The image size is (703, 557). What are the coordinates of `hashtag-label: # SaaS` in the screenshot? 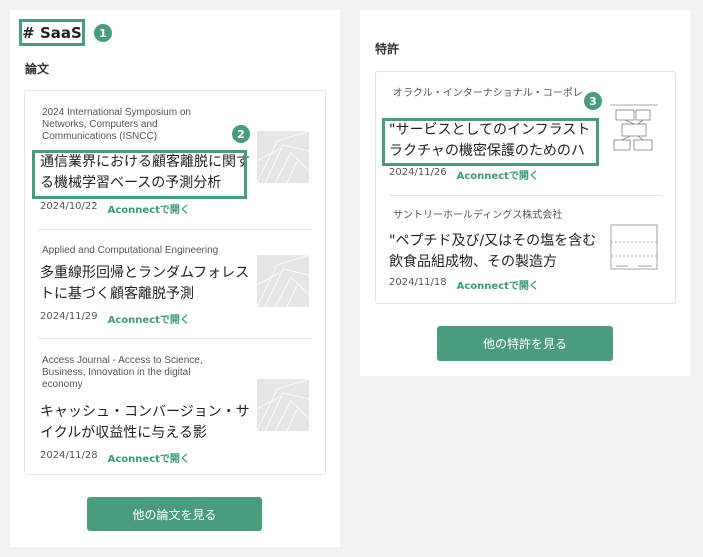 It's located at (52, 32).